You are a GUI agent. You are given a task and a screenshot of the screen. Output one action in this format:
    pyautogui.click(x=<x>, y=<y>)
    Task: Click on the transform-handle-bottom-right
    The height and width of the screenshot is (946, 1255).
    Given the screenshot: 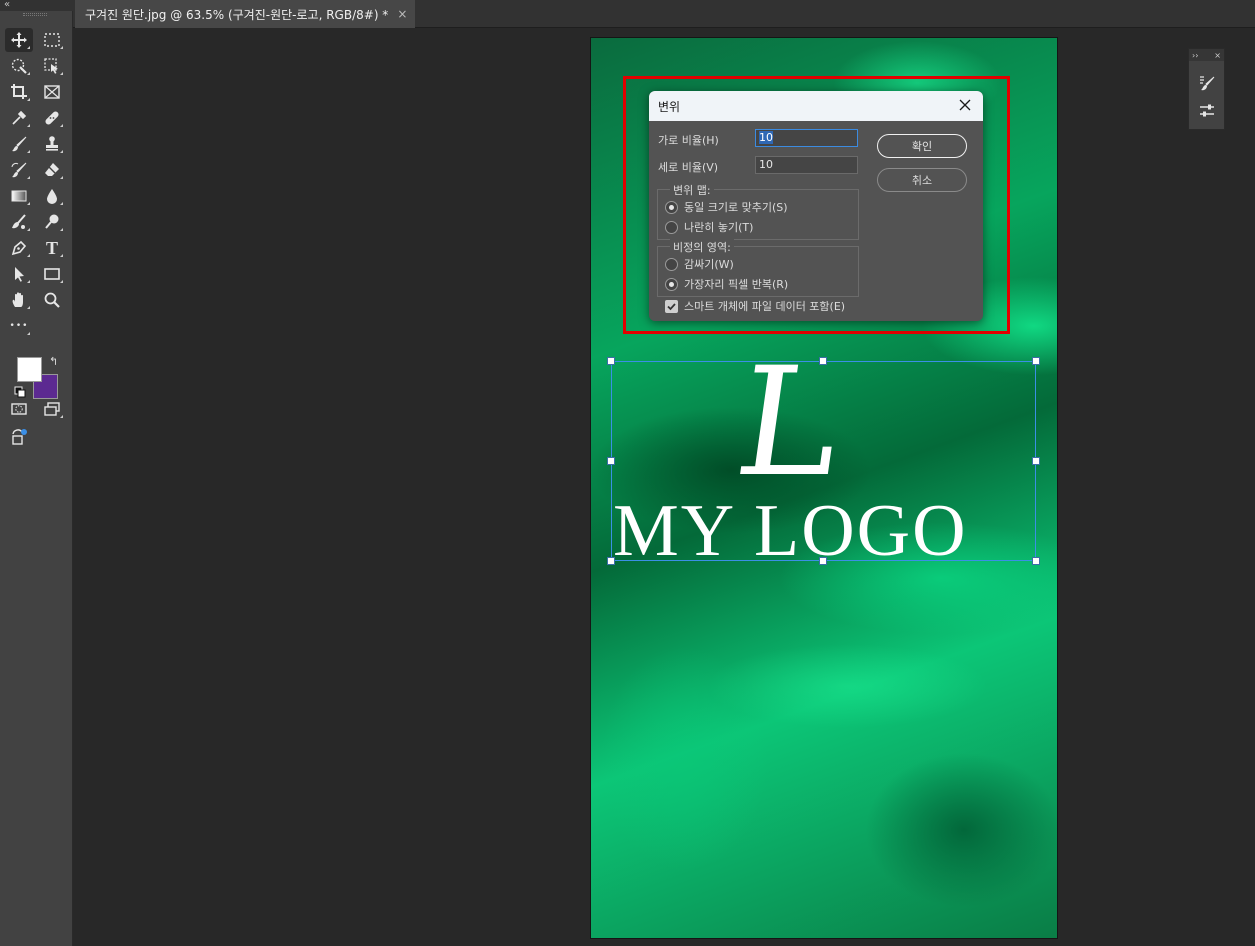 What is the action you would take?
    pyautogui.click(x=1036, y=561)
    